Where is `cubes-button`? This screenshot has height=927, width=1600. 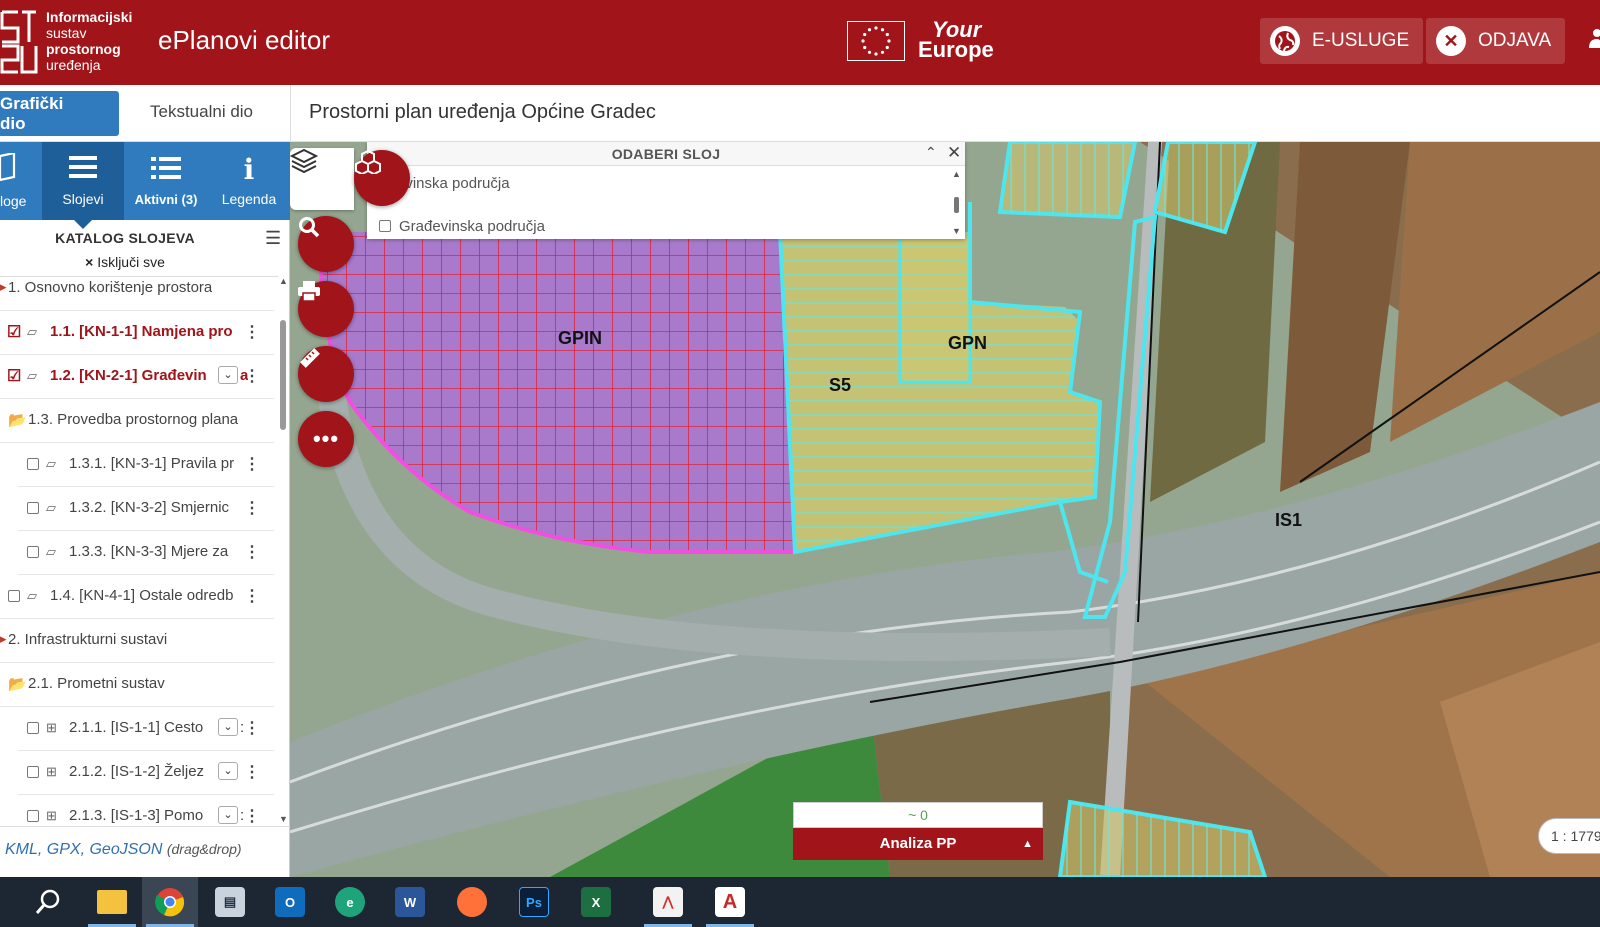 cubes-button is located at coordinates (382, 178).